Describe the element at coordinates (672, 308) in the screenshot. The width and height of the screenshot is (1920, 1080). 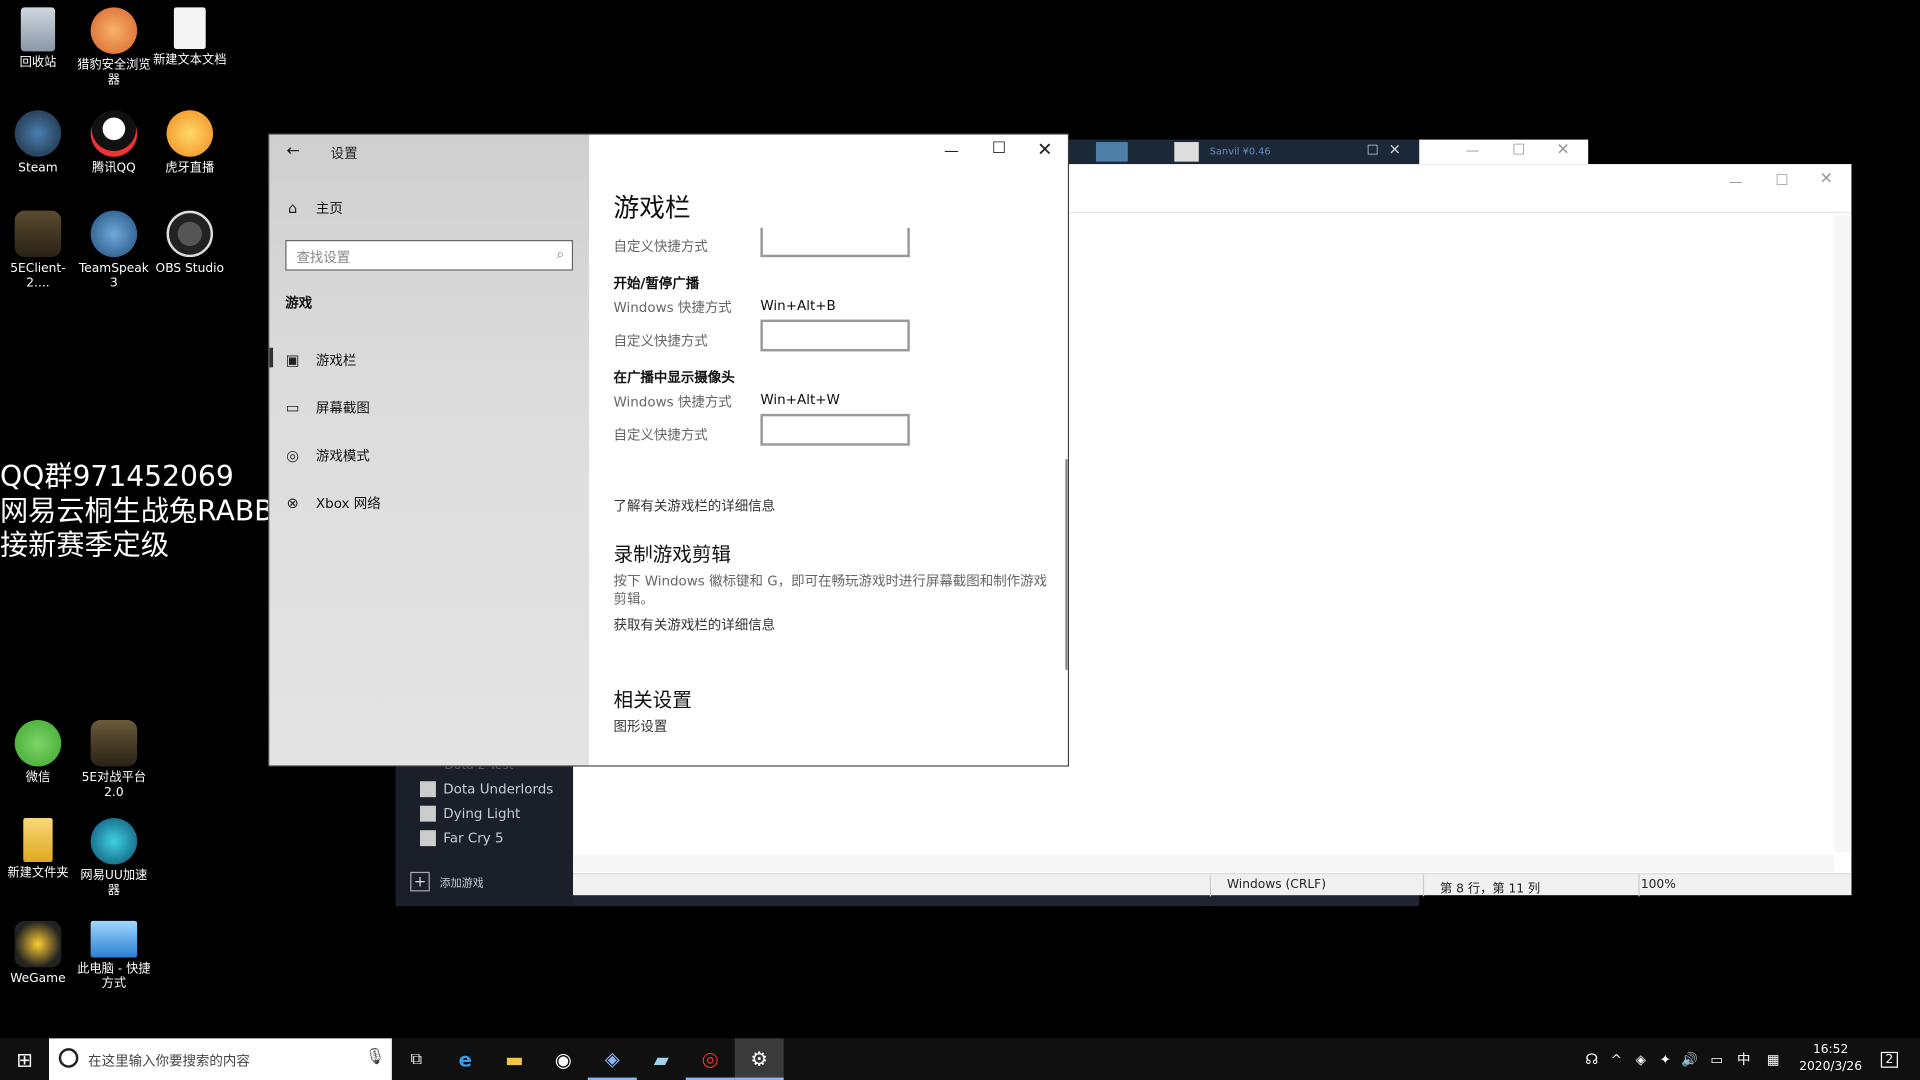
I see `windows-shortcut-label: Windows 快捷方式` at that location.